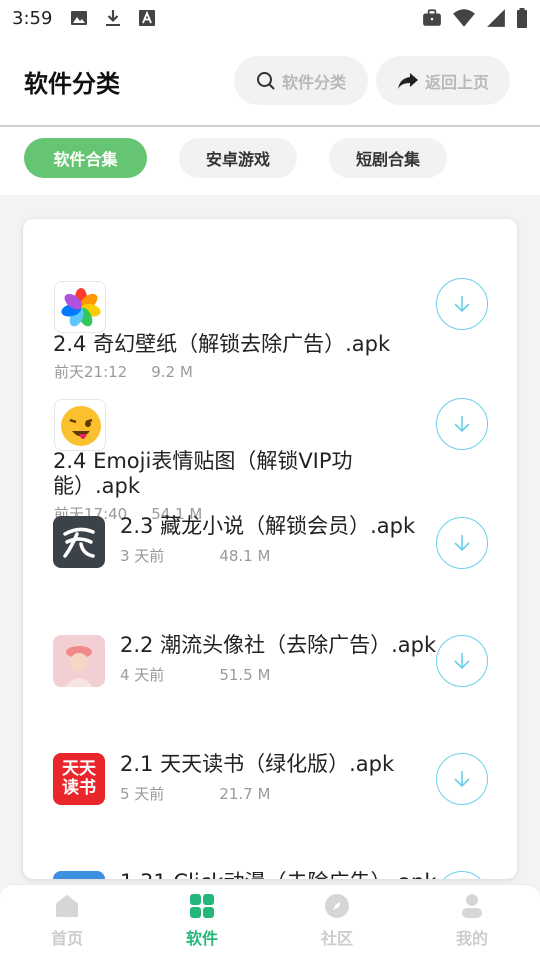 Image resolution: width=540 pixels, height=960 pixels. I want to click on app-date: 前天21:12, so click(91, 372).